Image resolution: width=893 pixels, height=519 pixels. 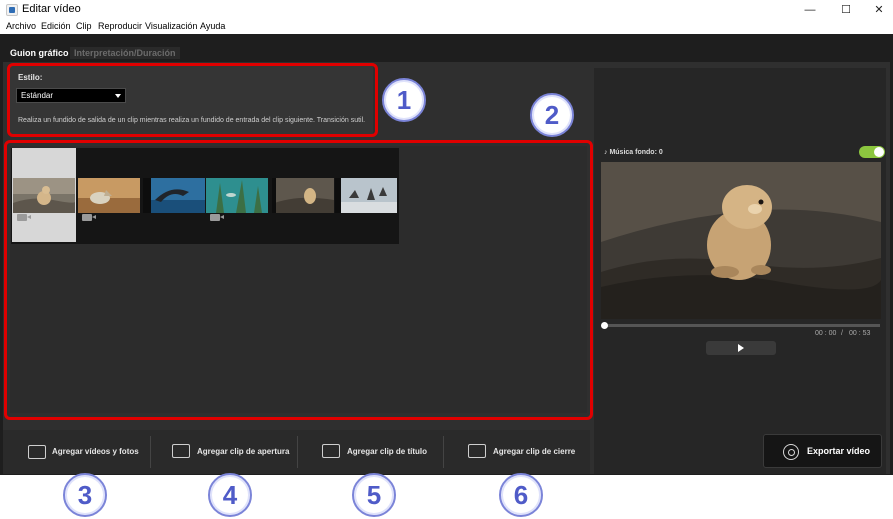 I want to click on add-closing-clip-label: Agregar clip de cierre, so click(x=534, y=451).